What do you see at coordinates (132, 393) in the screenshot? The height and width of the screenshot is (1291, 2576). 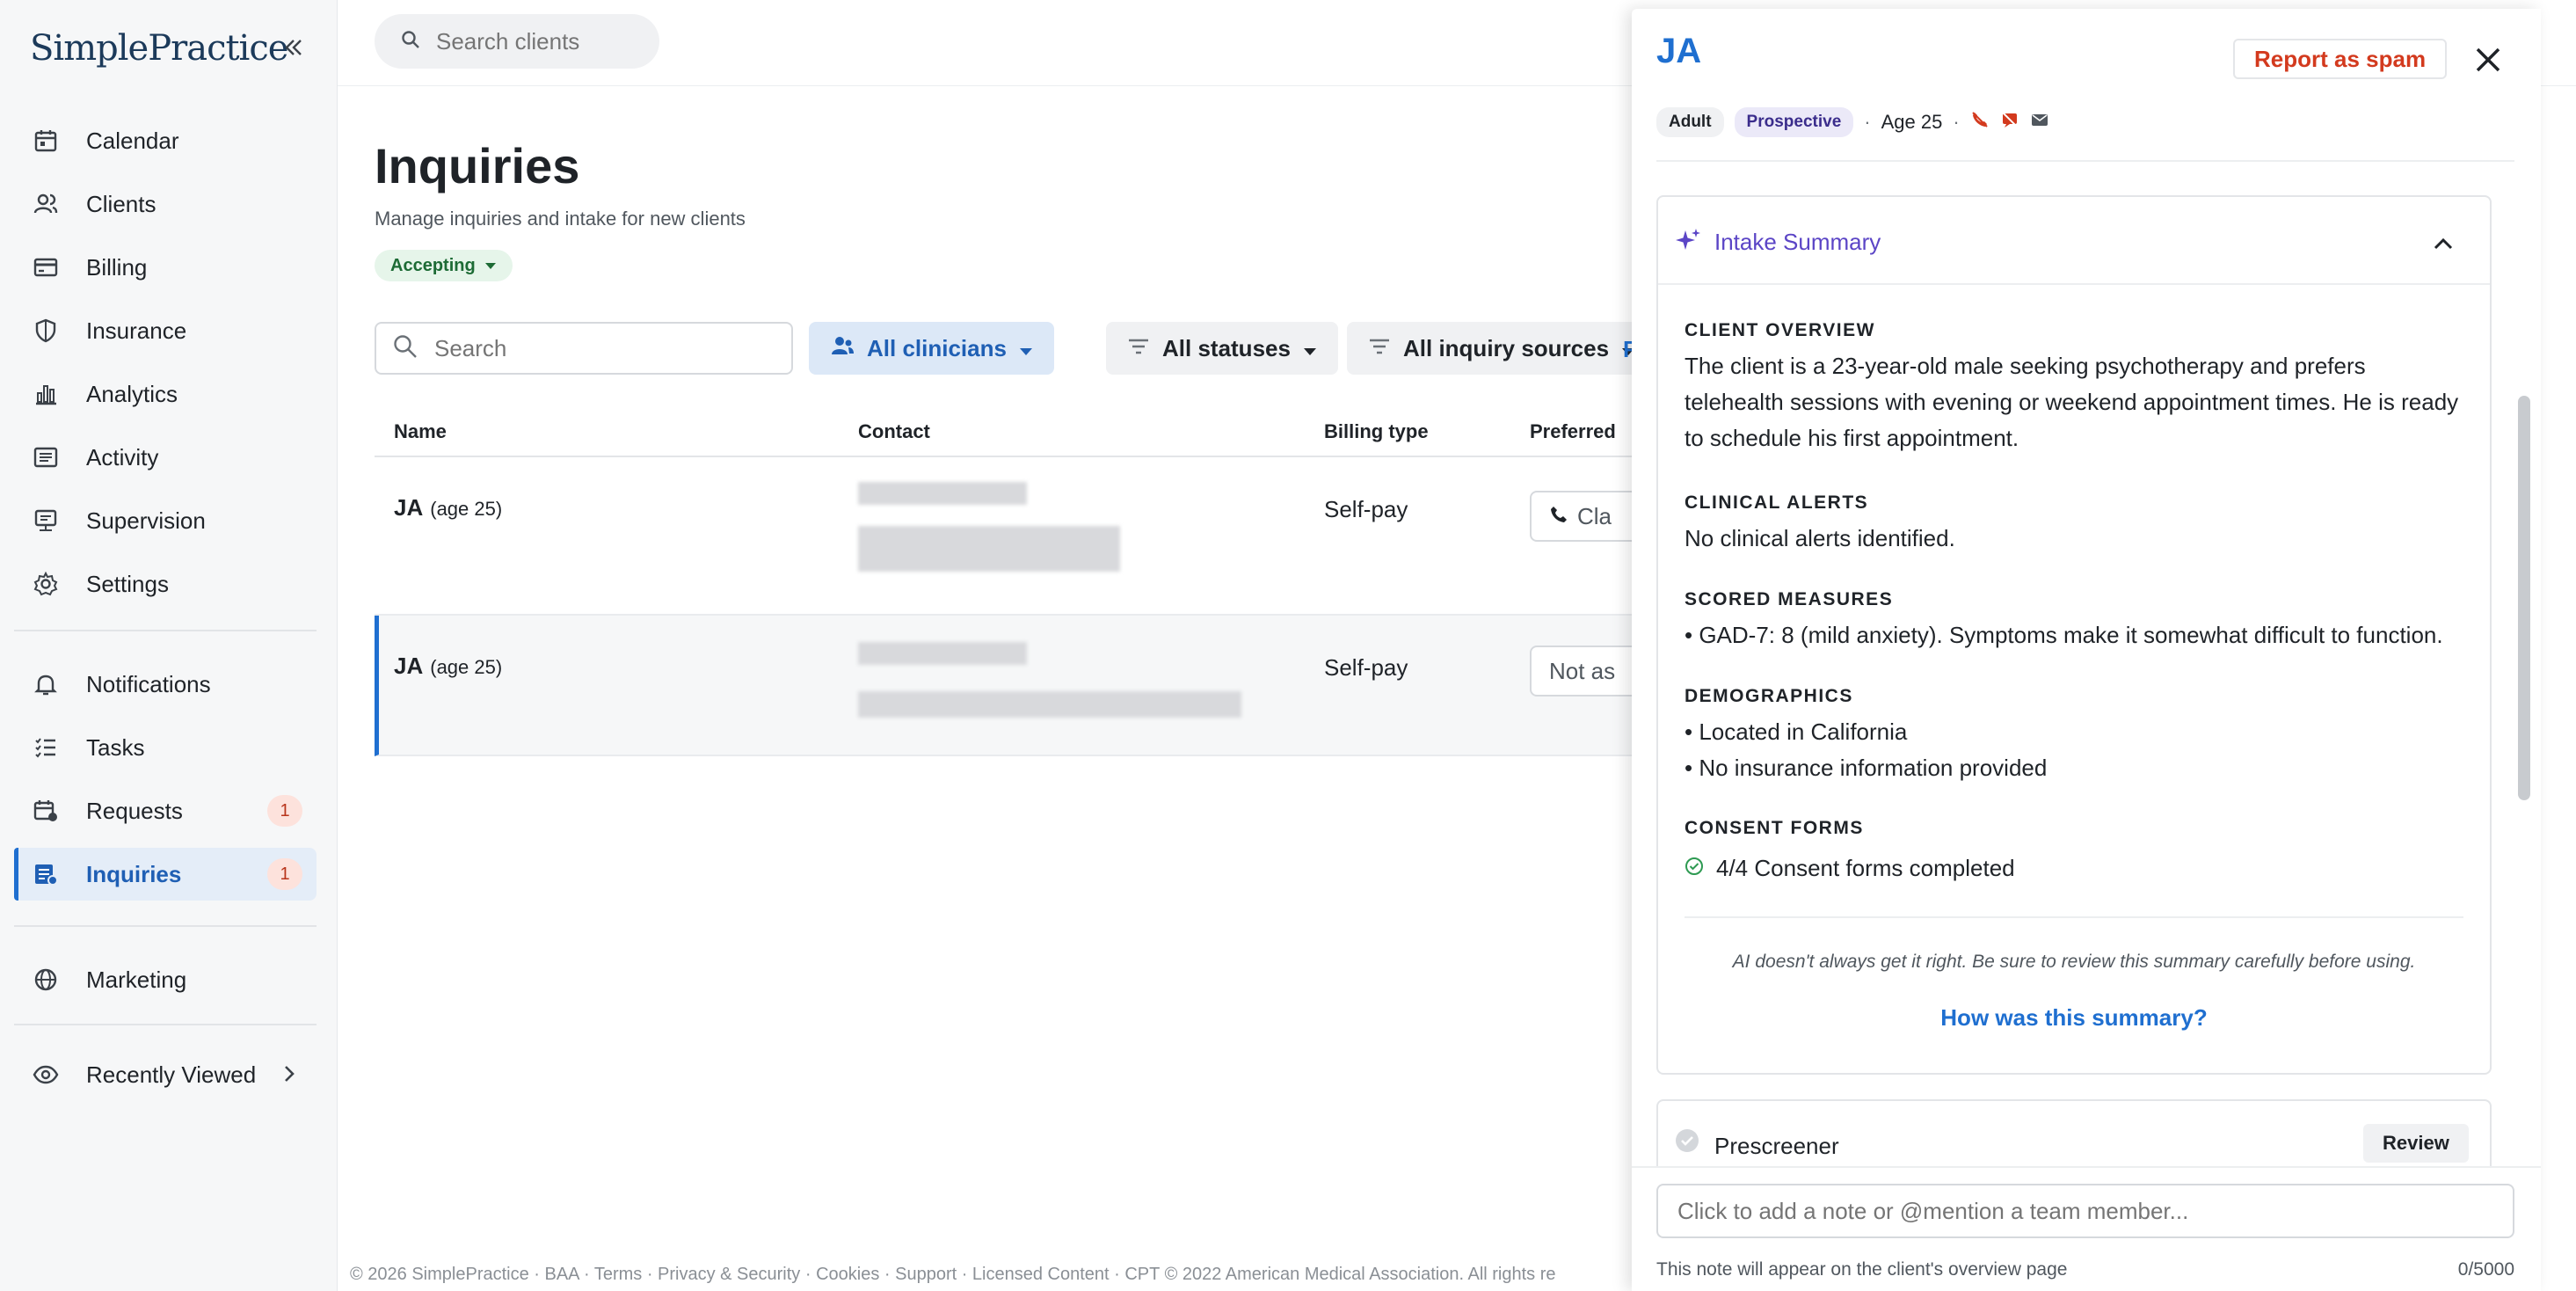 I see `sidebar-item-label: Analytics` at bounding box center [132, 393].